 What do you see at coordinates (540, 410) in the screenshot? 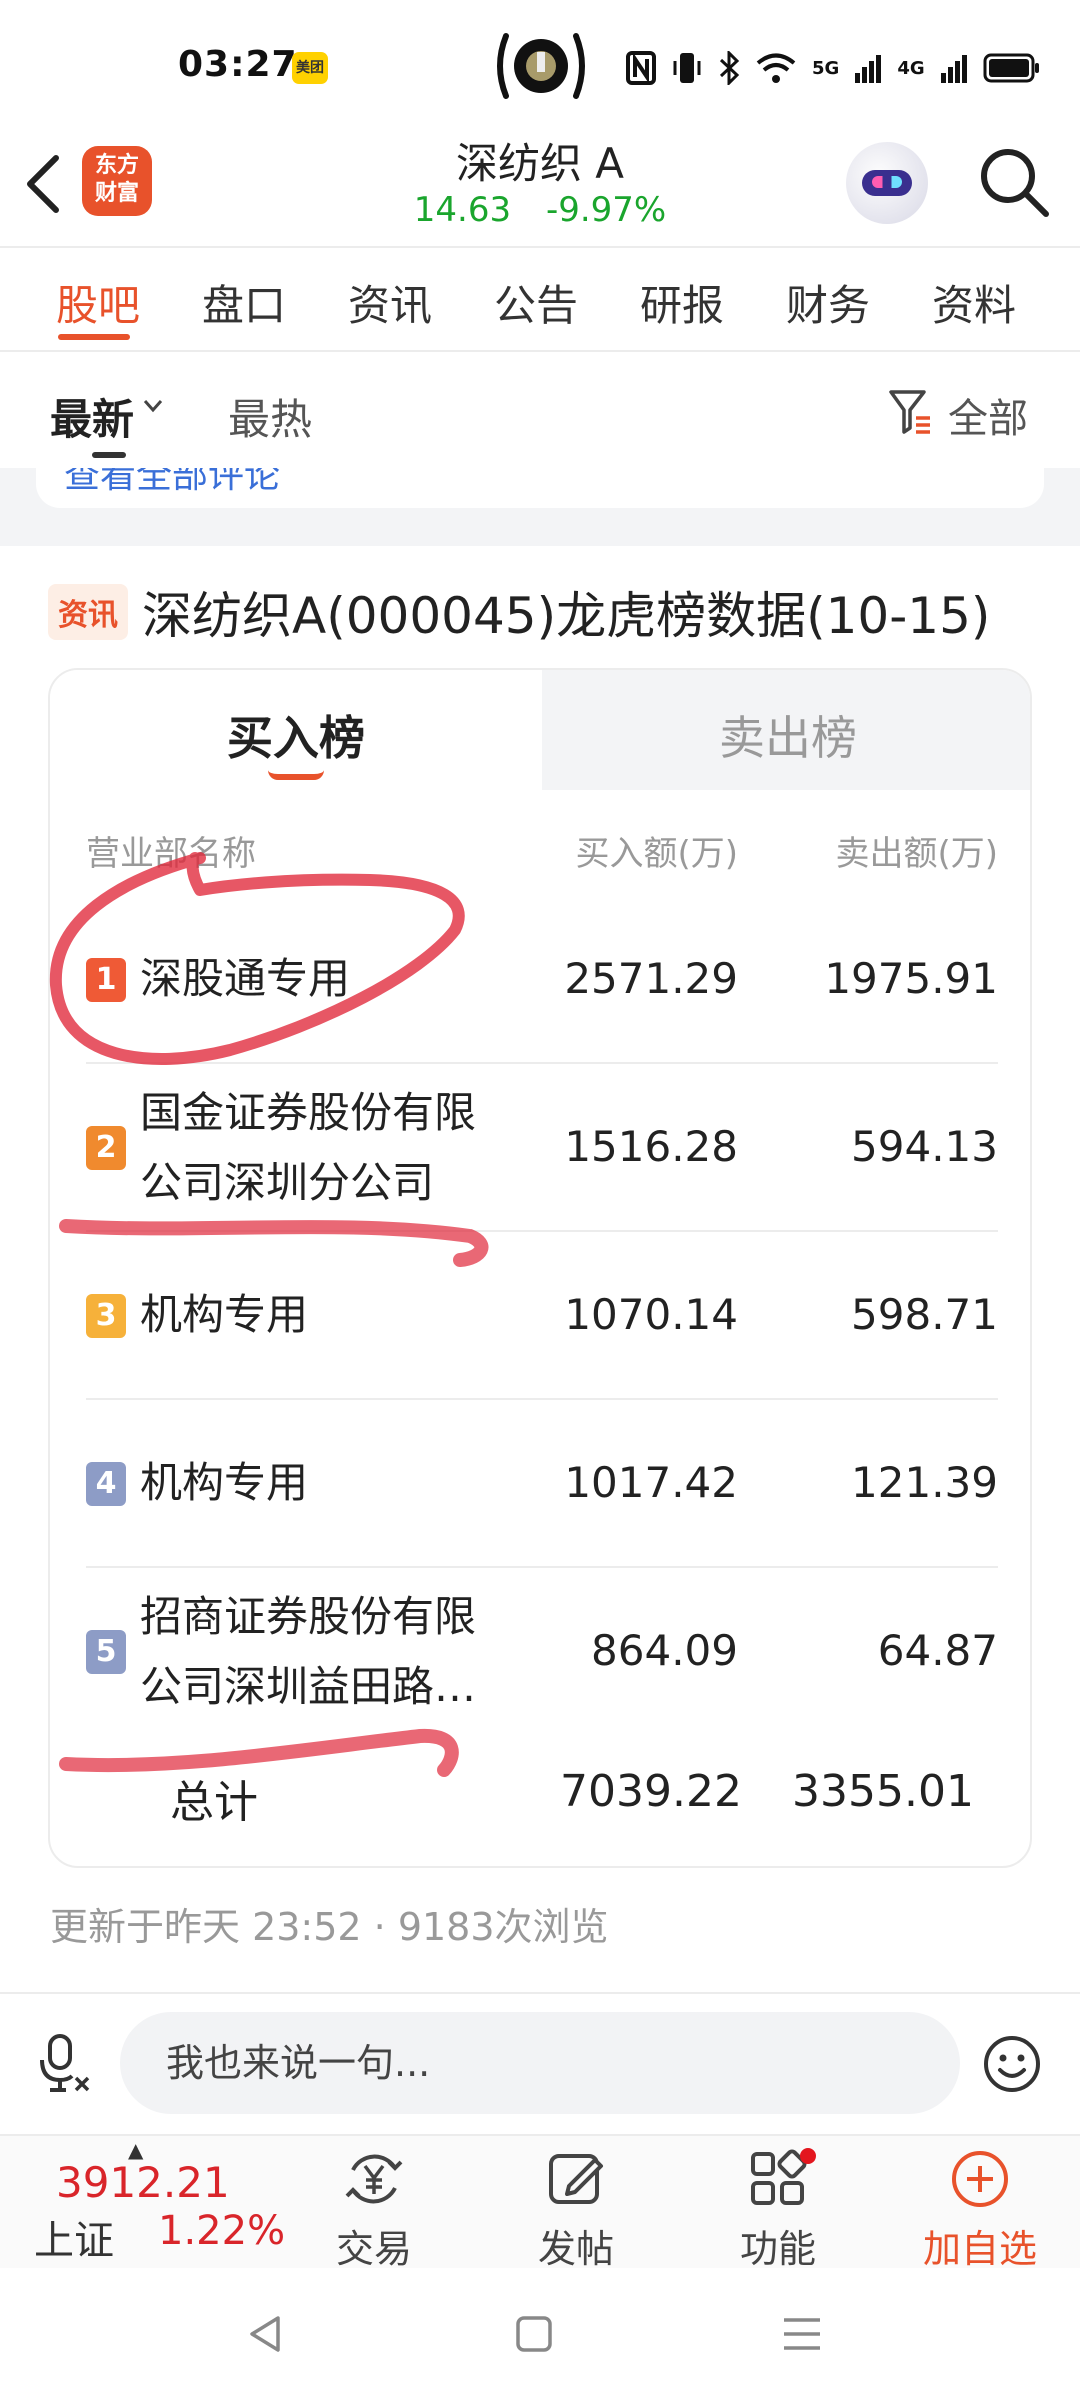
I see `sort-bar: 最新 最热 全部` at bounding box center [540, 410].